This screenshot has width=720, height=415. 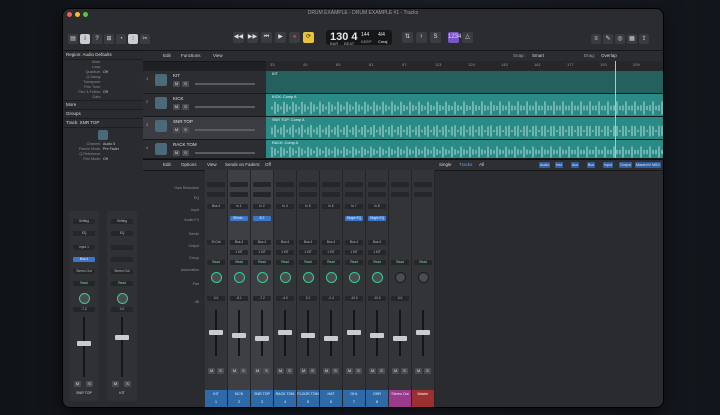 I want to click on track-param-row: Flex Mode: Off, so click(x=103, y=159).